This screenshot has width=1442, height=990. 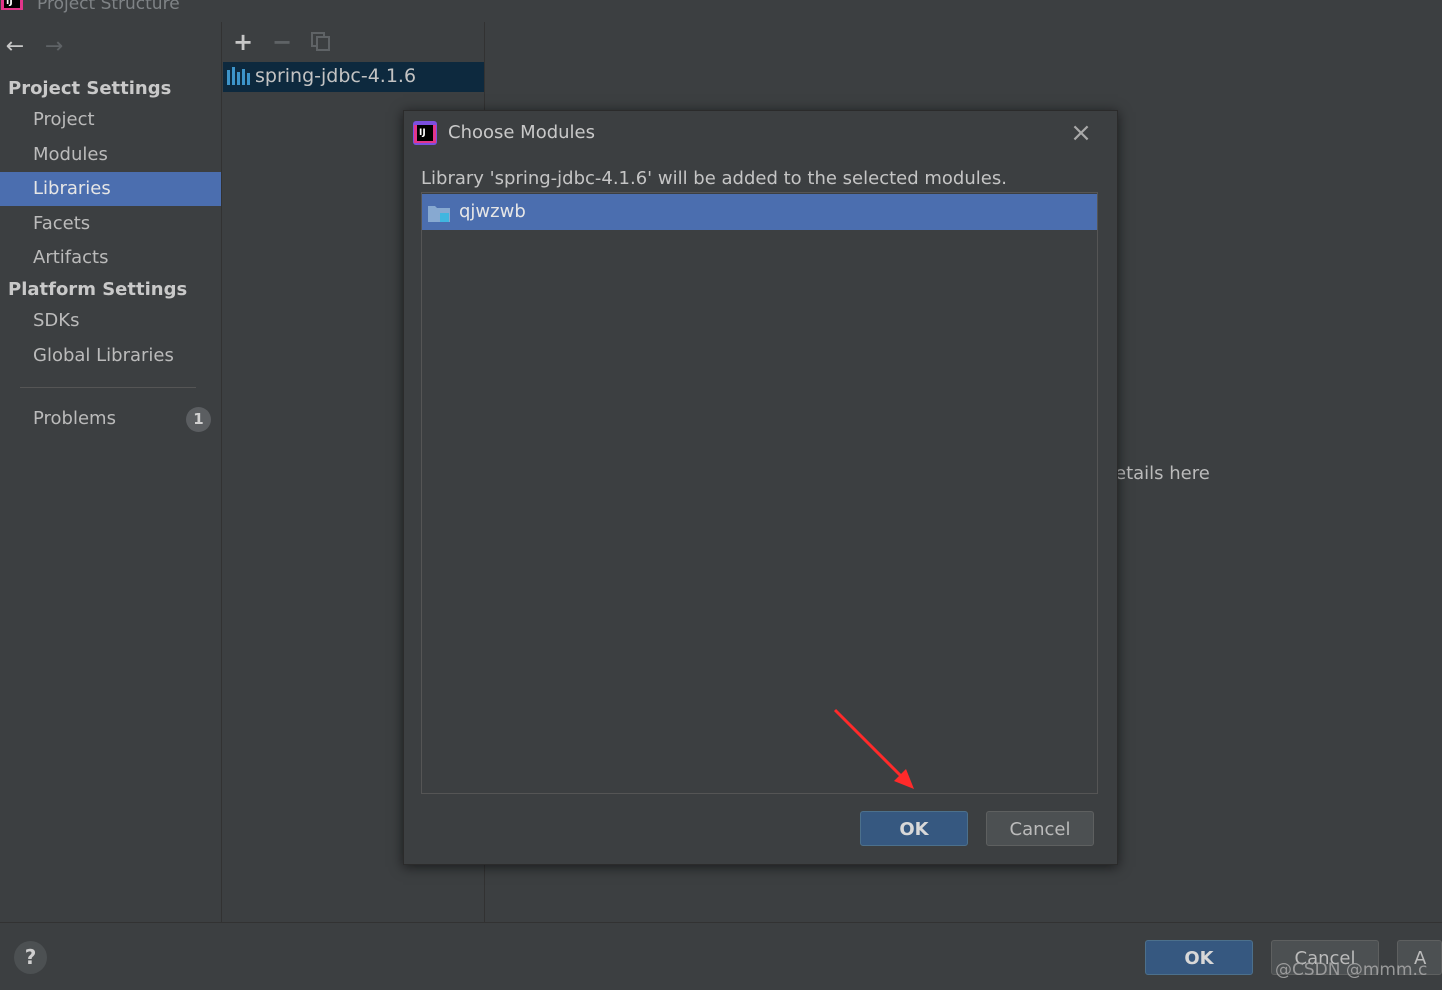 What do you see at coordinates (1351, 970) in the screenshot?
I see `watermark-text: @CSDN @mmm.c` at bounding box center [1351, 970].